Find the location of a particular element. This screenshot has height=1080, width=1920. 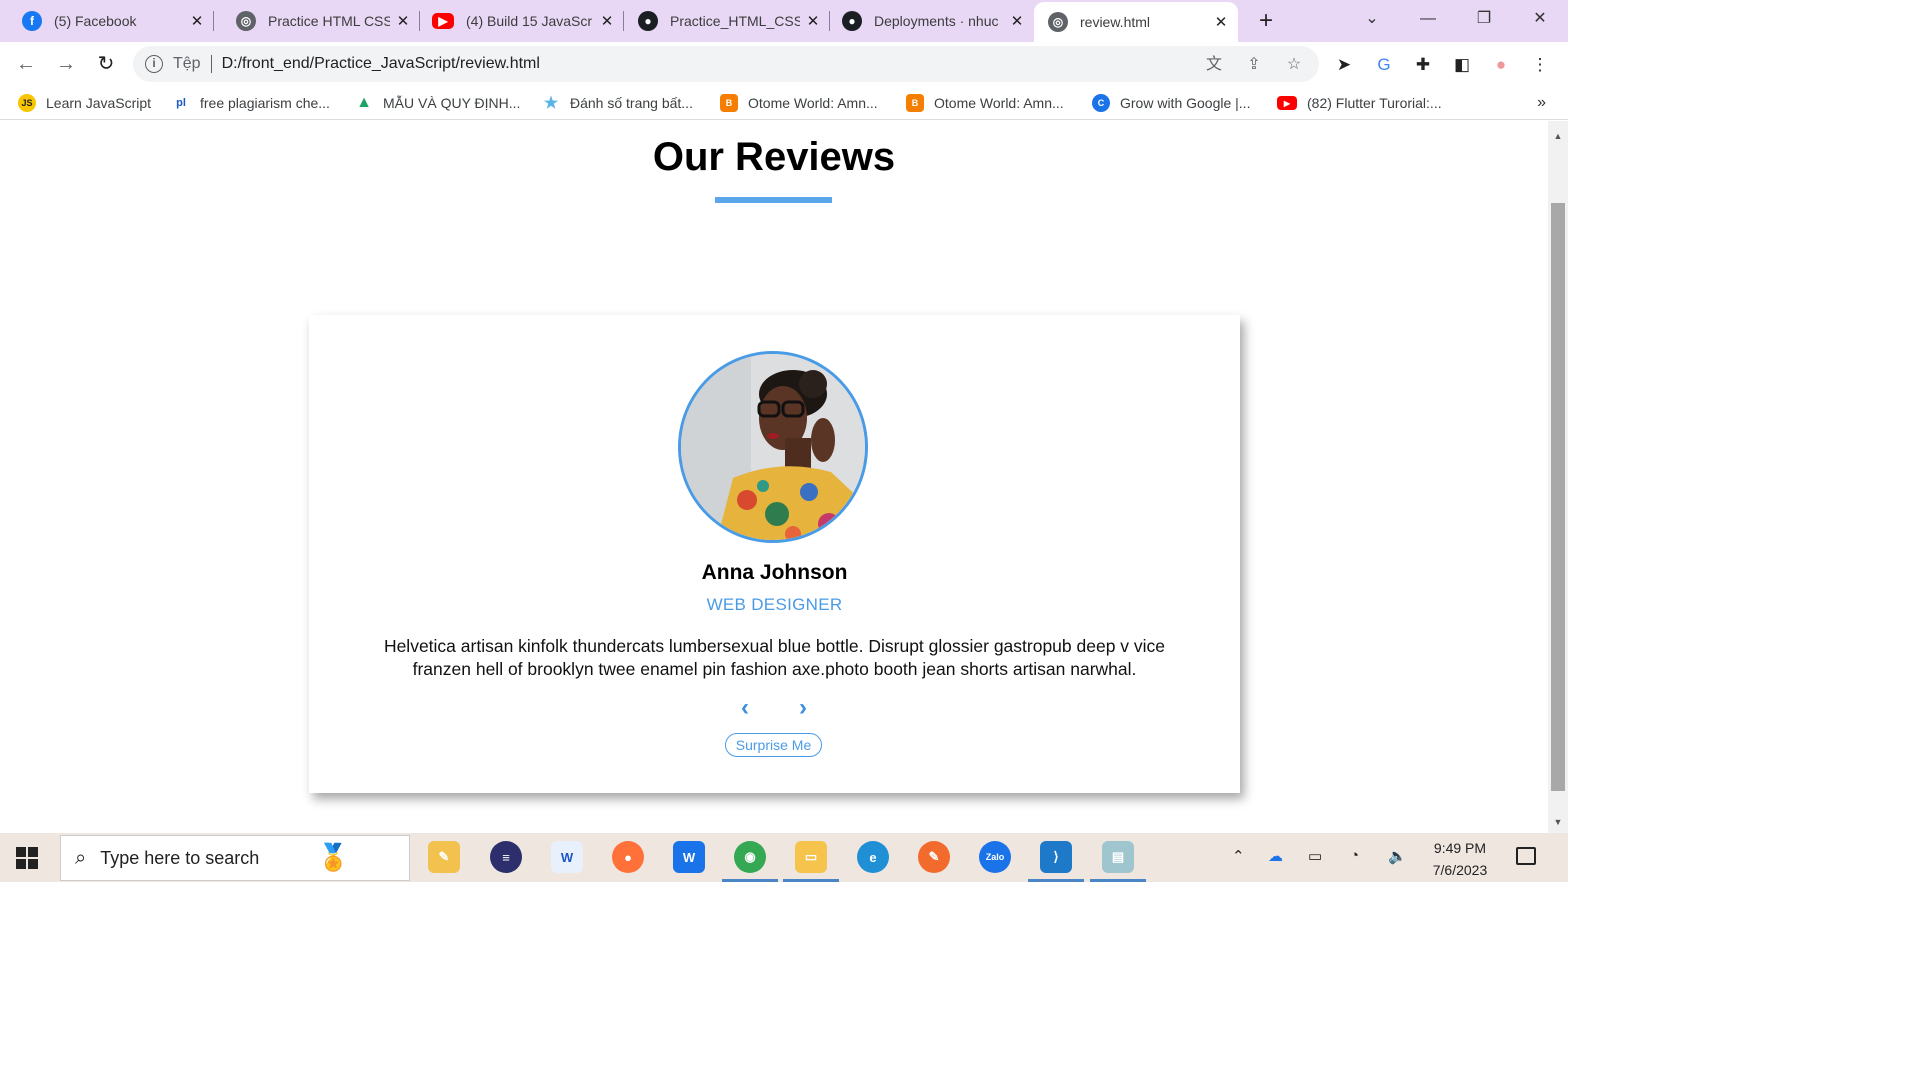

scroll-thumb is located at coordinates (1558, 497).